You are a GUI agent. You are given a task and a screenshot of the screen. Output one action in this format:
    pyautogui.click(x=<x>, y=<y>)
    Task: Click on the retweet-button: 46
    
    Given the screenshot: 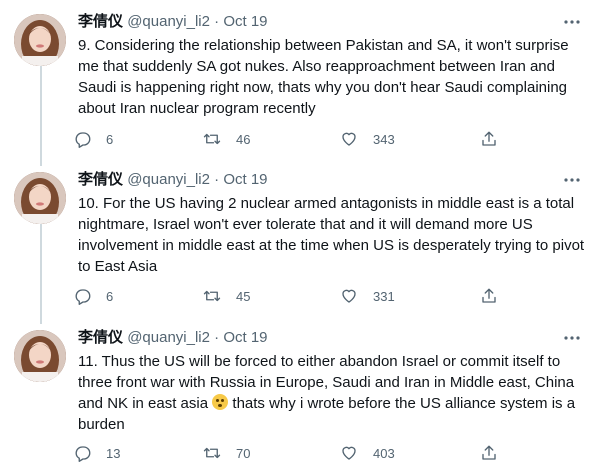 What is the action you would take?
    pyautogui.click(x=226, y=139)
    